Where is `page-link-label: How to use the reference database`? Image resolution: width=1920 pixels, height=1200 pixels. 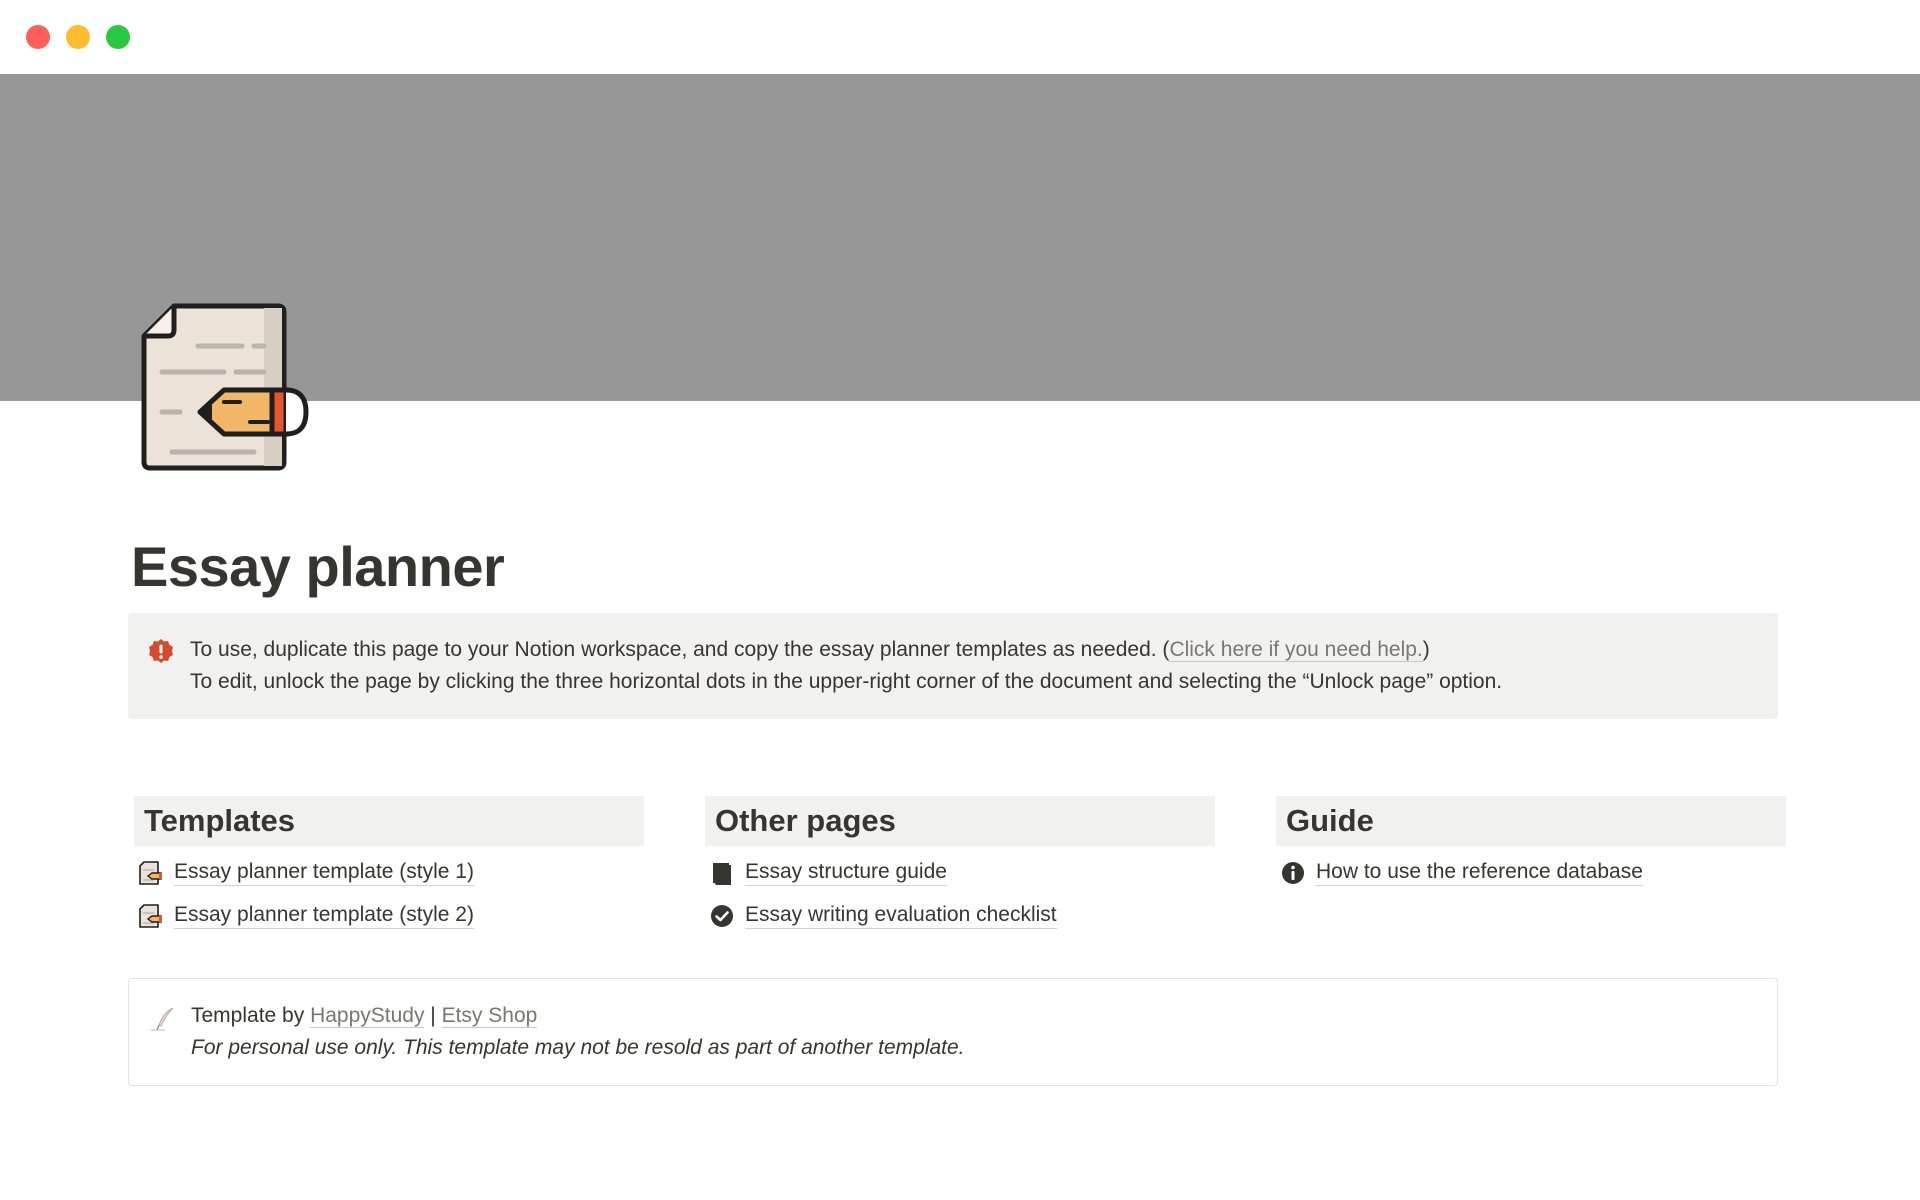 page-link-label: How to use the reference database is located at coordinates (1479, 872).